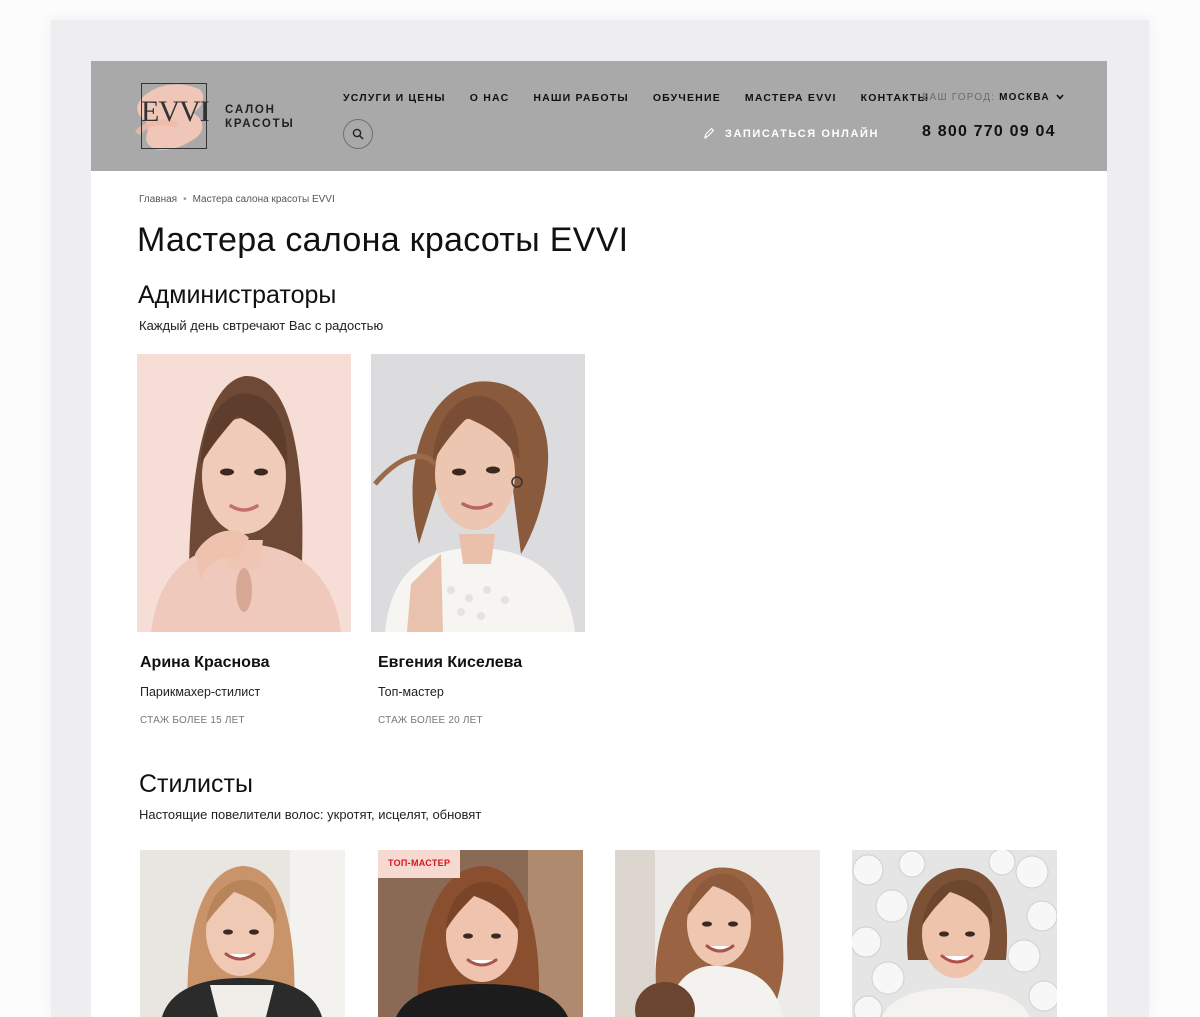  Describe the element at coordinates (490, 98) in the screenshot. I see `nav-item-about: О НАС` at that location.